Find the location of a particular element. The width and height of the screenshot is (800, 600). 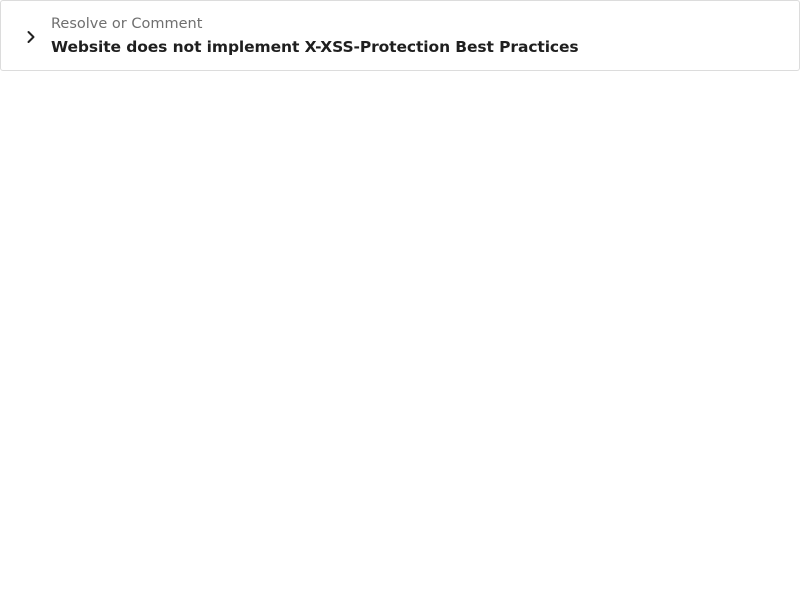

chevron-right-icon is located at coordinates (31, 37).